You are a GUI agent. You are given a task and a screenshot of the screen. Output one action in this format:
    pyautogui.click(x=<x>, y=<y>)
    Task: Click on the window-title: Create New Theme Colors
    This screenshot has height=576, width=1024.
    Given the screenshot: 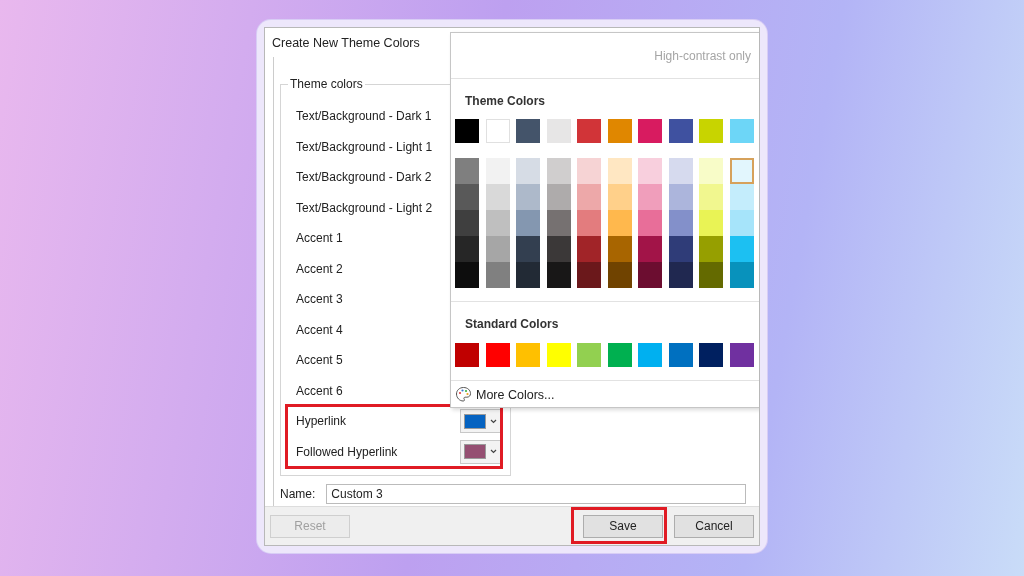 What is the action you would take?
    pyautogui.click(x=346, y=42)
    